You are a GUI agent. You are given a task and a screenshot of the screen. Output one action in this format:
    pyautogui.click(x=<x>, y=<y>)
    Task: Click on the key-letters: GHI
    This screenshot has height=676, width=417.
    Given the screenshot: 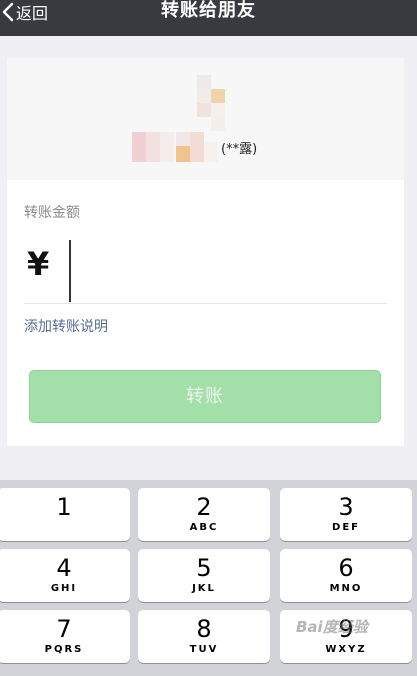 What is the action you would take?
    pyautogui.click(x=64, y=588)
    